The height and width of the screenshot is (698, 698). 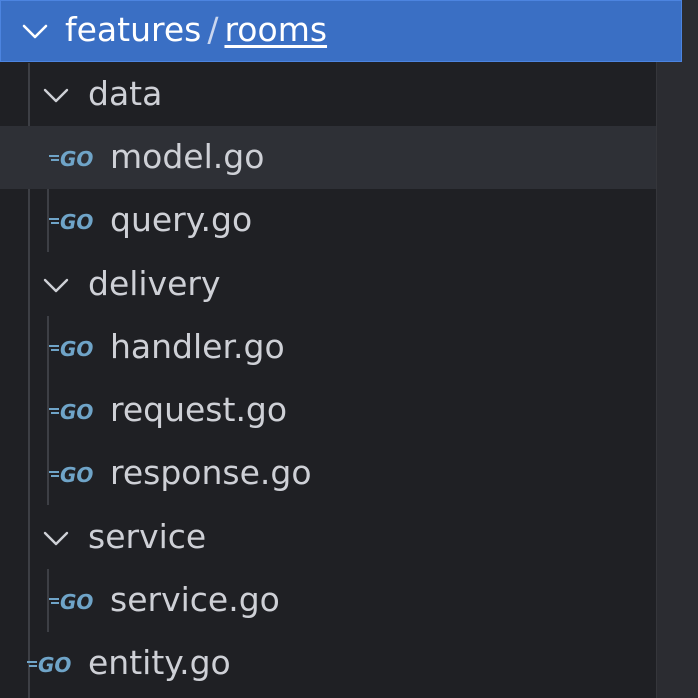 I want to click on tree-folder-service: service, so click(x=328, y=537).